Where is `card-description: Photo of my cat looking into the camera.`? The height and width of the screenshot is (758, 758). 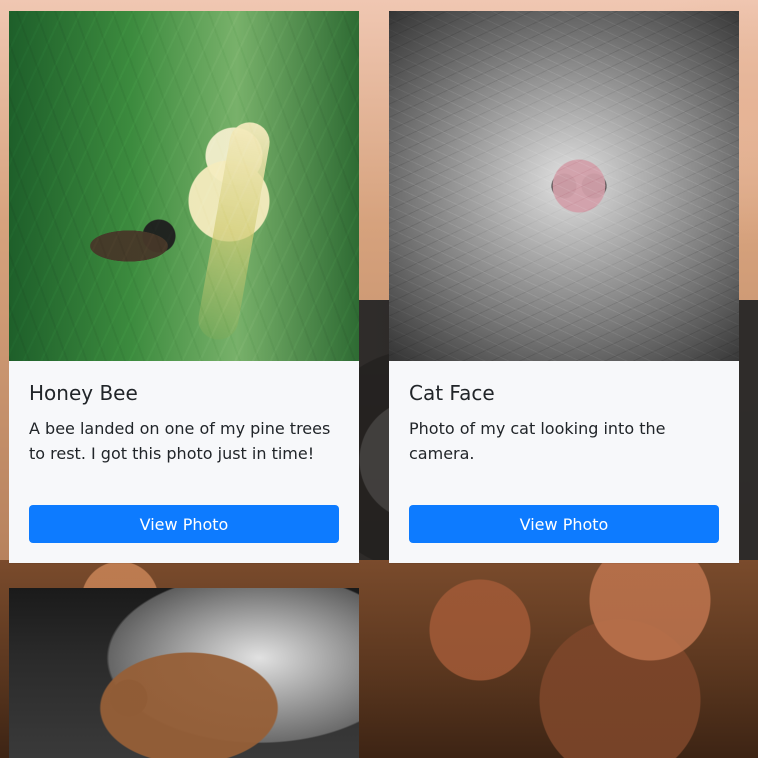 card-description: Photo of my cat looking into the camera. is located at coordinates (537, 441).